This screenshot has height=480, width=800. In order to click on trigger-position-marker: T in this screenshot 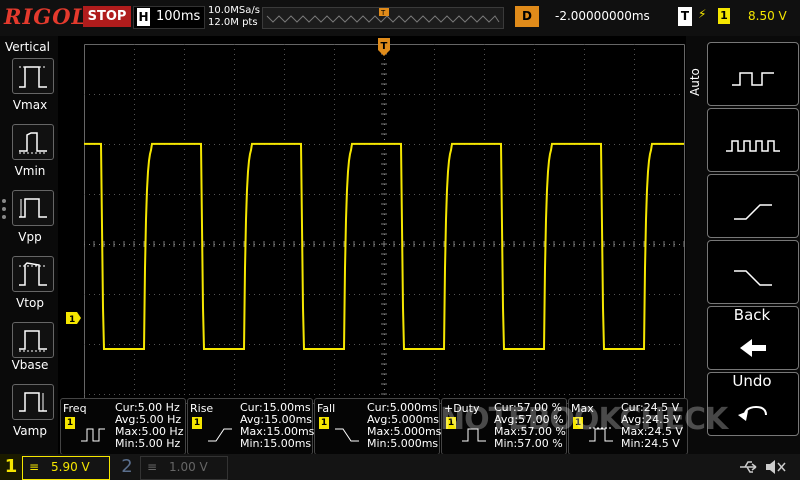, I will do `click(385, 48)`.